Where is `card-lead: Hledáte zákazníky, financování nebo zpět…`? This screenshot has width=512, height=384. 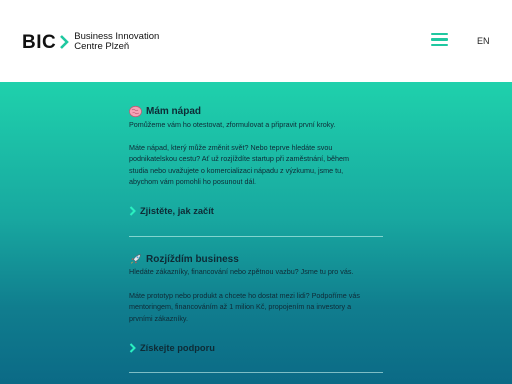 card-lead: Hledáte zákazníky, financování nebo zpět… is located at coordinates (241, 271).